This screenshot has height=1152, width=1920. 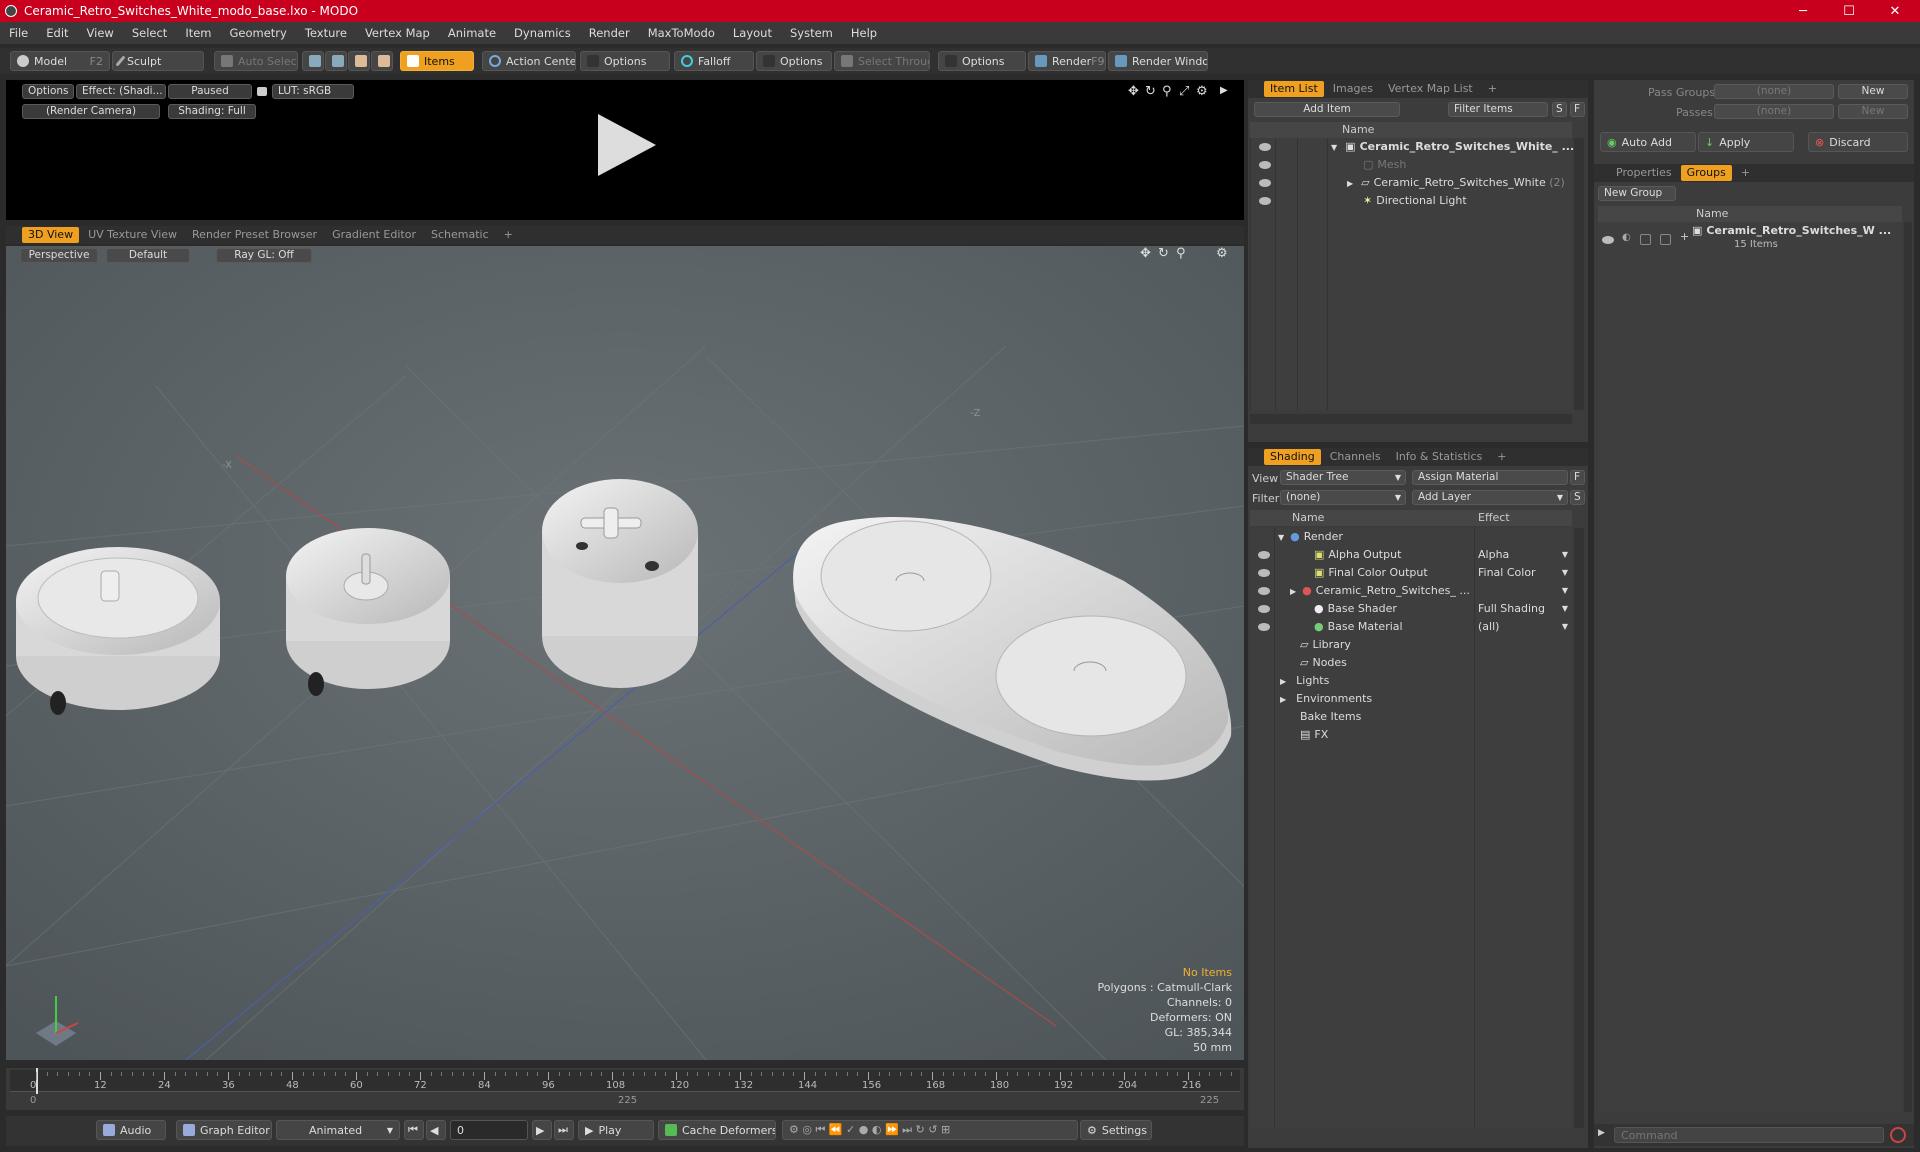 What do you see at coordinates (51, 235) in the screenshot?
I see `tab-3d-view: 3D View` at bounding box center [51, 235].